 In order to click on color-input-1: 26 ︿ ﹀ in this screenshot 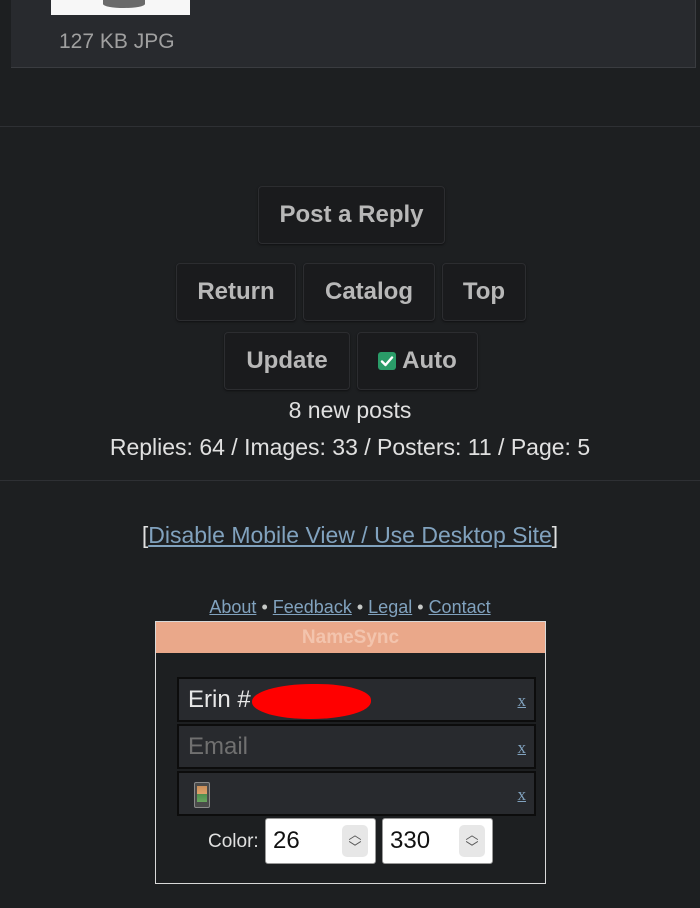, I will do `click(320, 841)`.